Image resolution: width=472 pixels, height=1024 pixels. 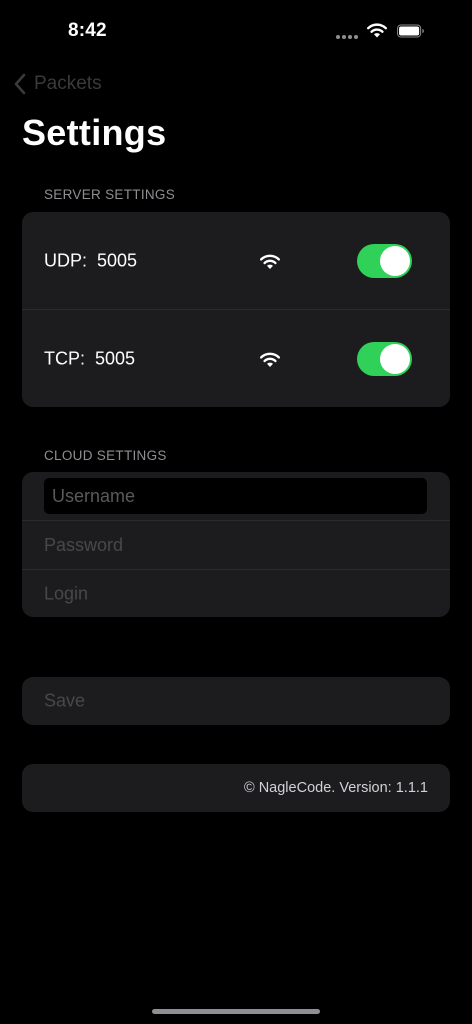 I want to click on tcp-toggle, so click(x=384, y=358).